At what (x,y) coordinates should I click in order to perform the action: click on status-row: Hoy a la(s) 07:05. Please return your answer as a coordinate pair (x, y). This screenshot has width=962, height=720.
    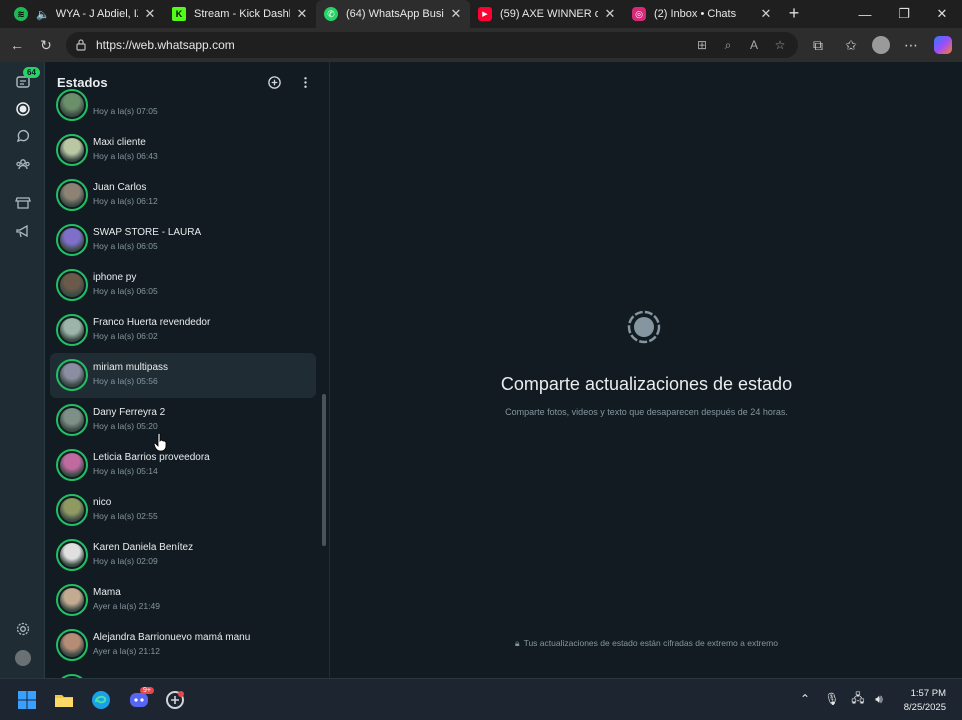
    Looking at the image, I should click on (183, 105).